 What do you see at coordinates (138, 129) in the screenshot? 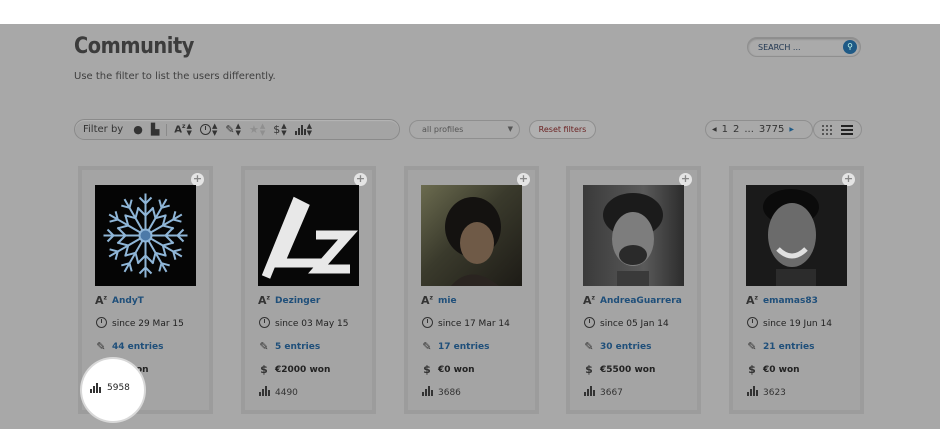
I see `user-filter-icon: ●` at bounding box center [138, 129].